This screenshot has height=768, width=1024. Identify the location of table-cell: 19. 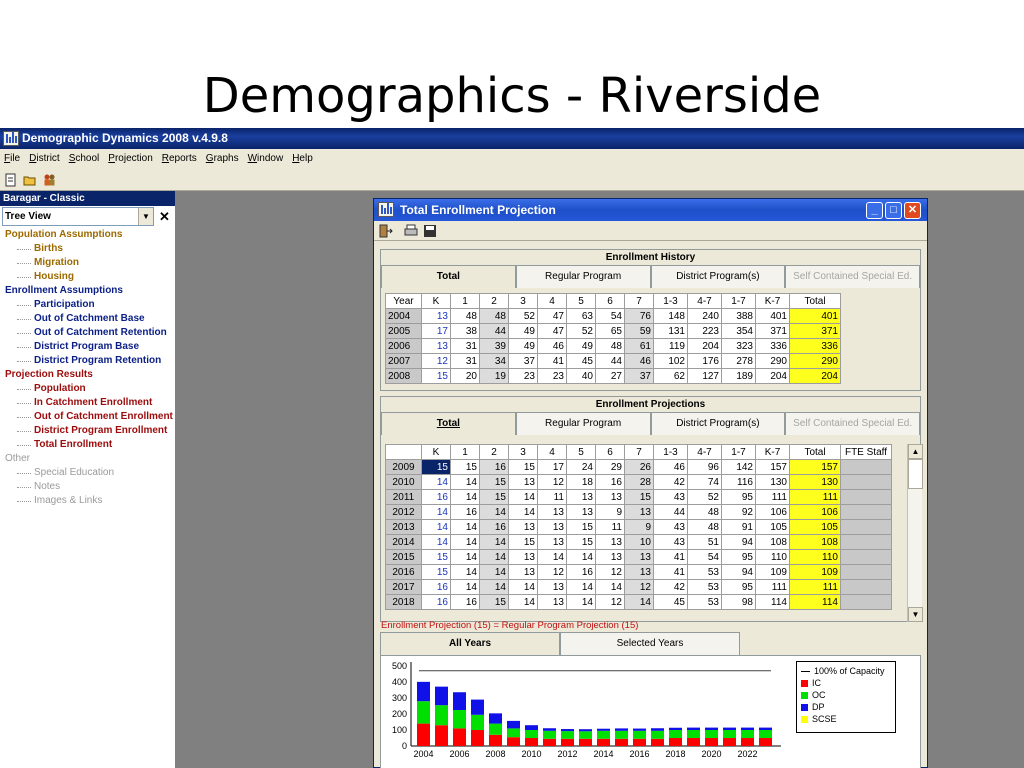
(494, 376).